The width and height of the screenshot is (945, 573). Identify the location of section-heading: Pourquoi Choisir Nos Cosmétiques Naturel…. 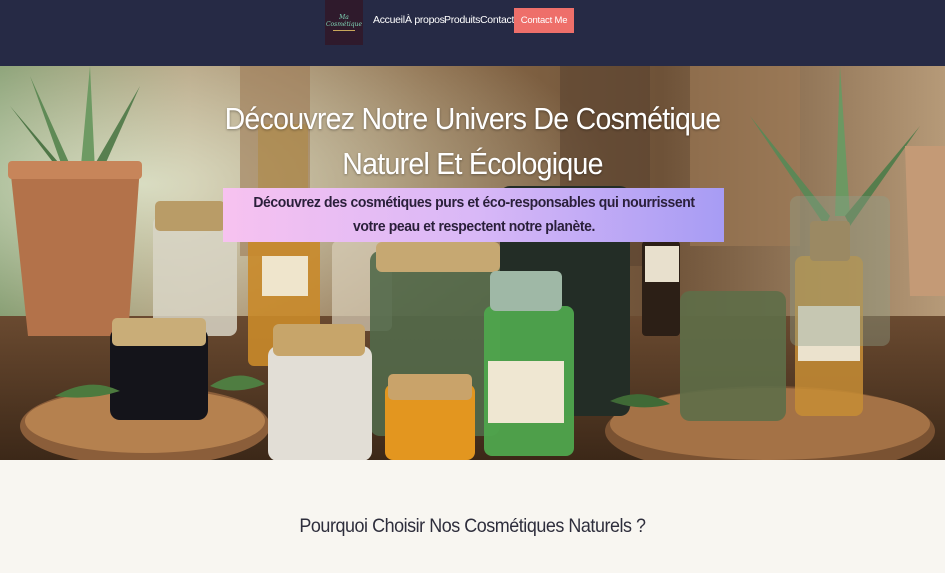
(472, 526).